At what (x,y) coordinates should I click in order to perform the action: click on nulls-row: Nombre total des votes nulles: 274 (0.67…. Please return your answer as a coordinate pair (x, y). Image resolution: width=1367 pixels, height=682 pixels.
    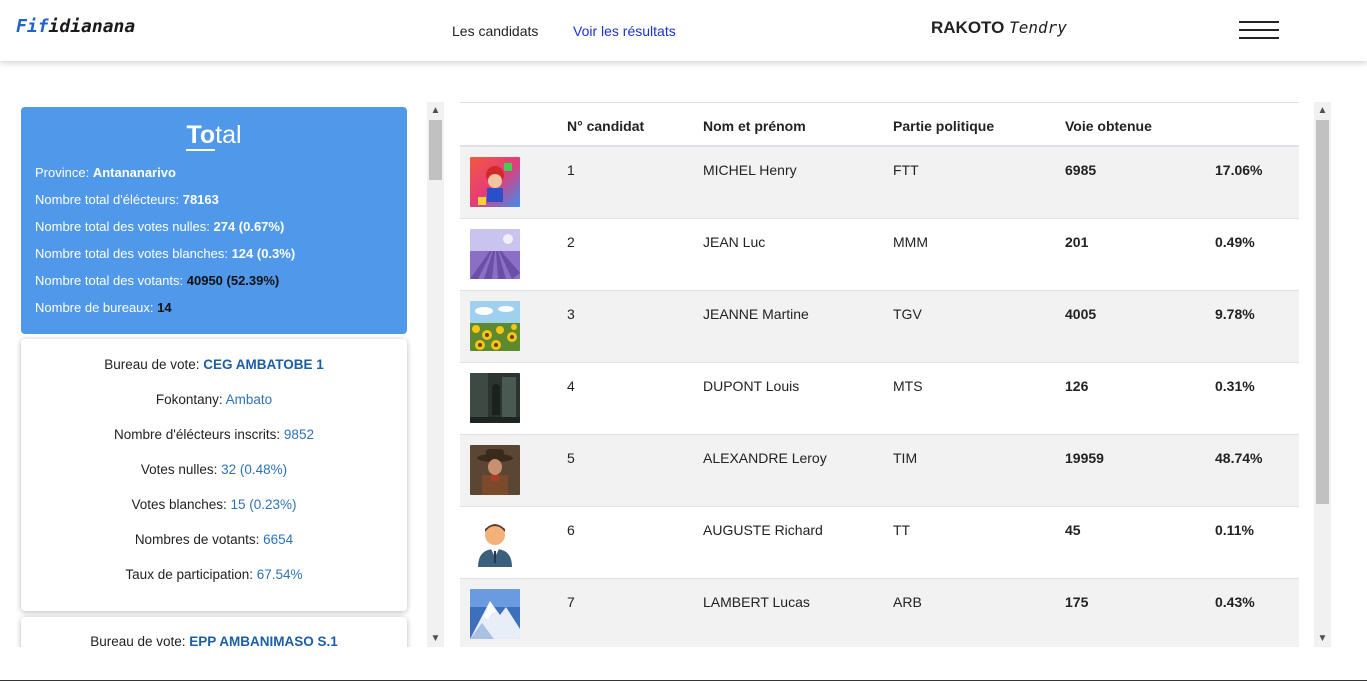
    Looking at the image, I should click on (160, 226).